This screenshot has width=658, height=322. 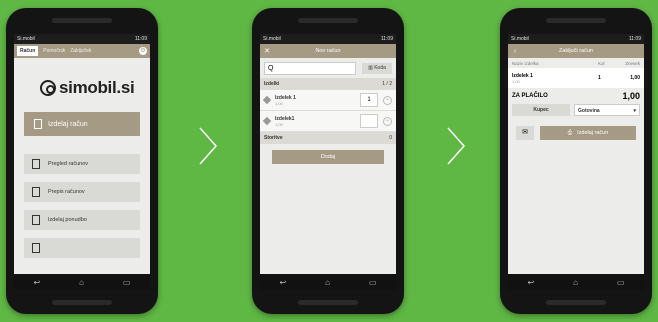 I want to click on menu-item-partial, so click(x=82, y=248).